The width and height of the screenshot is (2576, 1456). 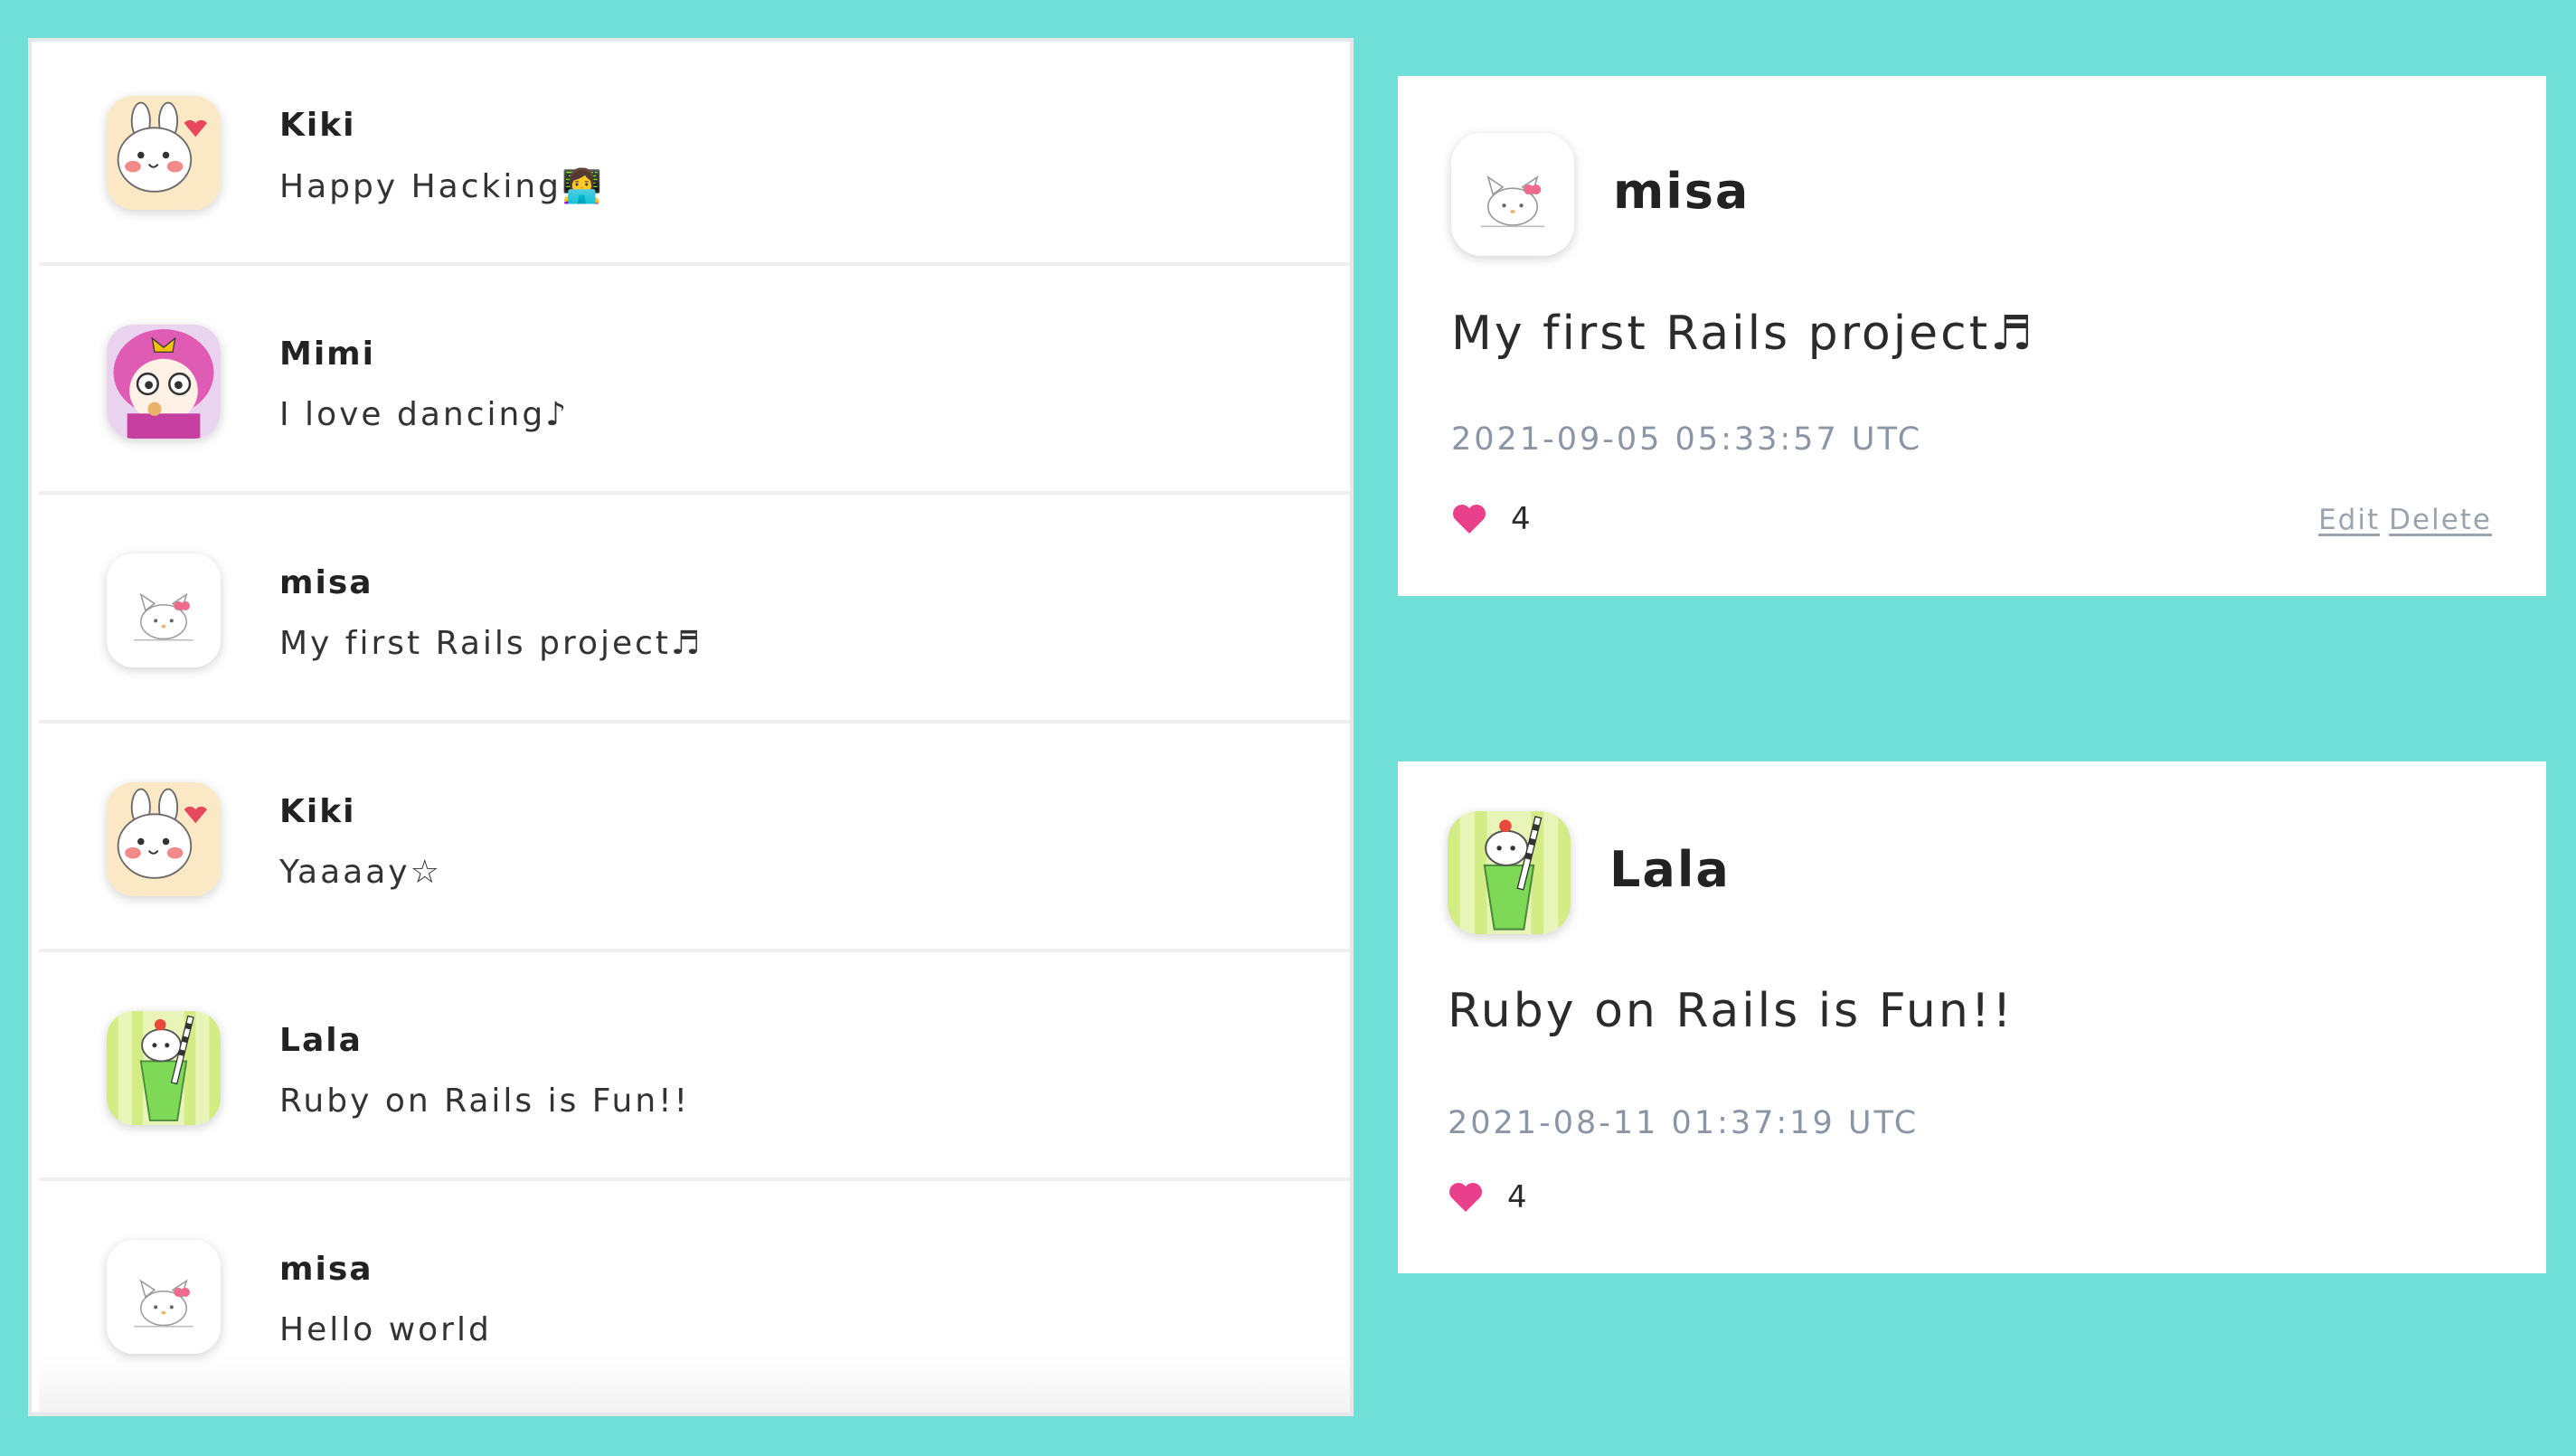 I want to click on post-content: Ruby on Rails is Fun!!, so click(x=1731, y=1011).